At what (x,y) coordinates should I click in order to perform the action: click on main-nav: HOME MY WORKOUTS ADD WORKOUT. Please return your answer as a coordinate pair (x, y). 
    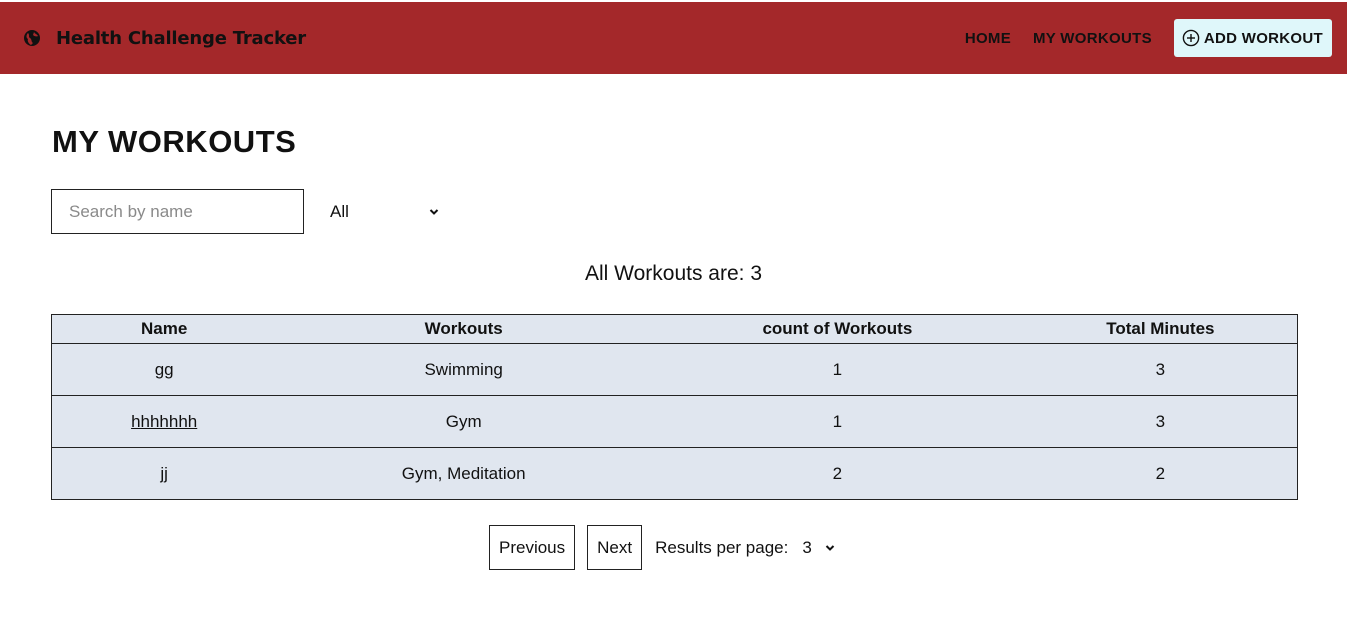
    Looking at the image, I should click on (1148, 38).